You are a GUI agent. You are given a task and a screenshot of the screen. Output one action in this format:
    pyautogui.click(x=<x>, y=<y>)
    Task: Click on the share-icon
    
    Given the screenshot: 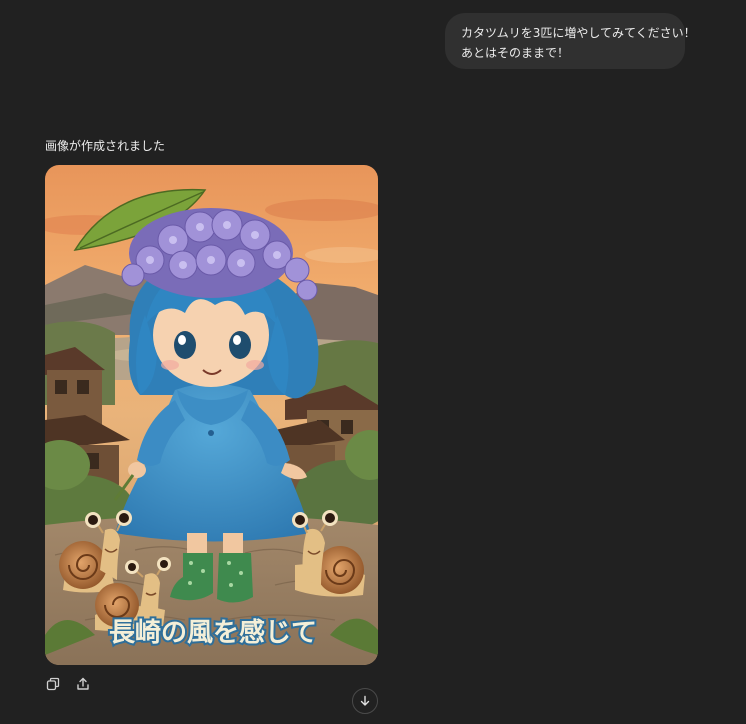 What is the action you would take?
    pyautogui.click(x=83, y=683)
    